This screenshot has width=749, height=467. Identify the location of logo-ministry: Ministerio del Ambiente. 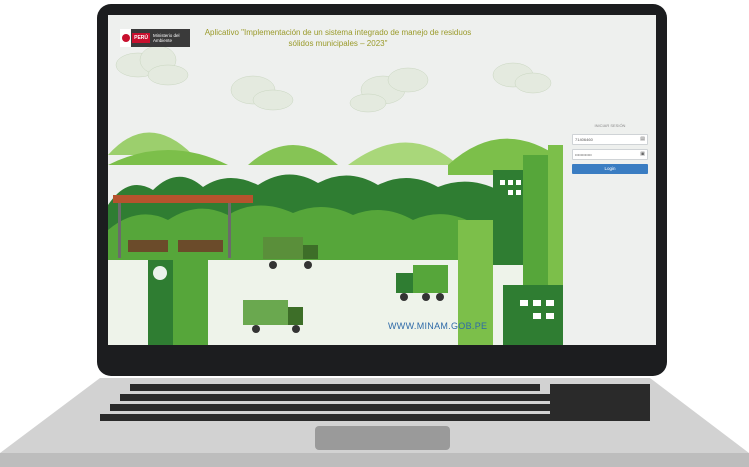
(166, 38).